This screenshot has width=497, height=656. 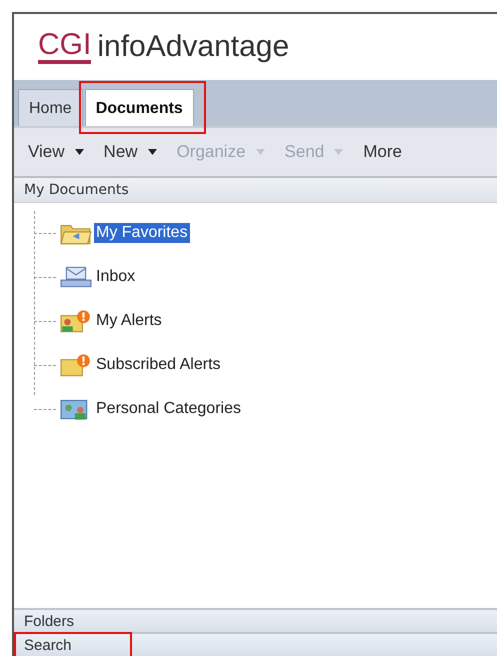 I want to click on product-name: infoAdvantage, so click(x=193, y=47).